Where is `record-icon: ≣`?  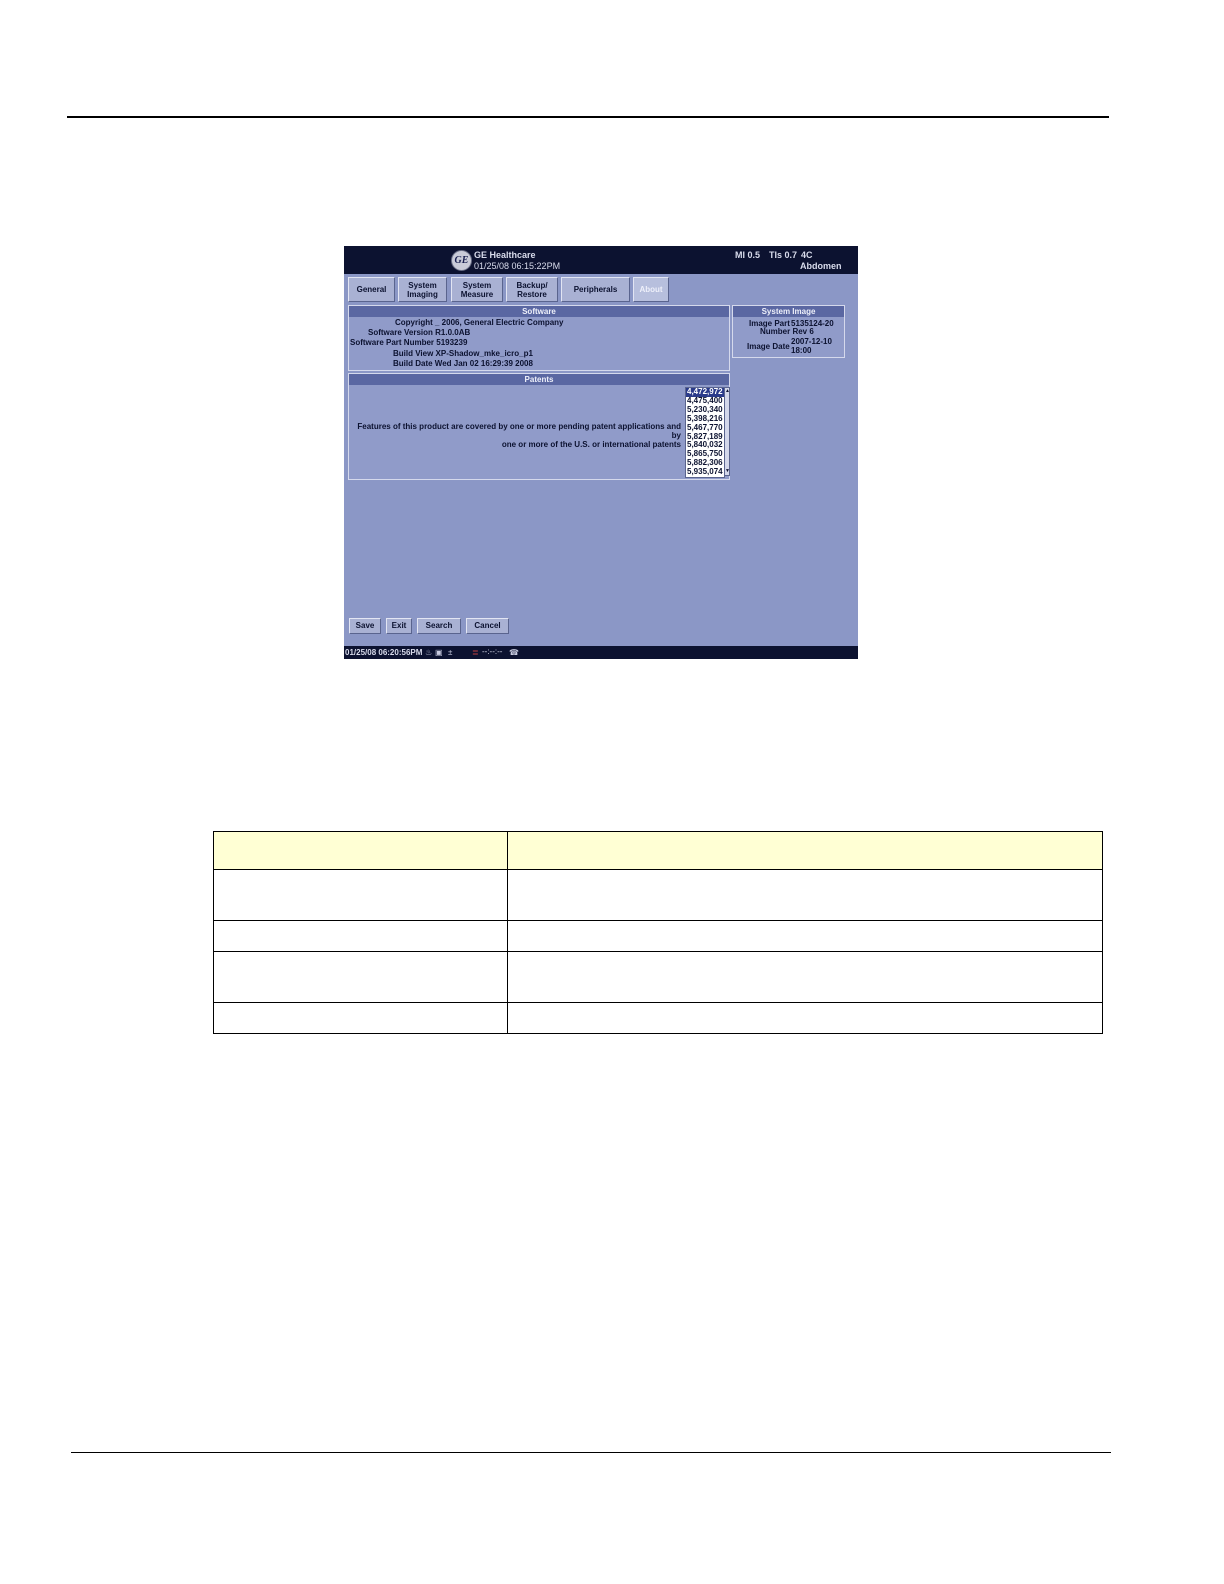 record-icon: ≣ is located at coordinates (475, 652).